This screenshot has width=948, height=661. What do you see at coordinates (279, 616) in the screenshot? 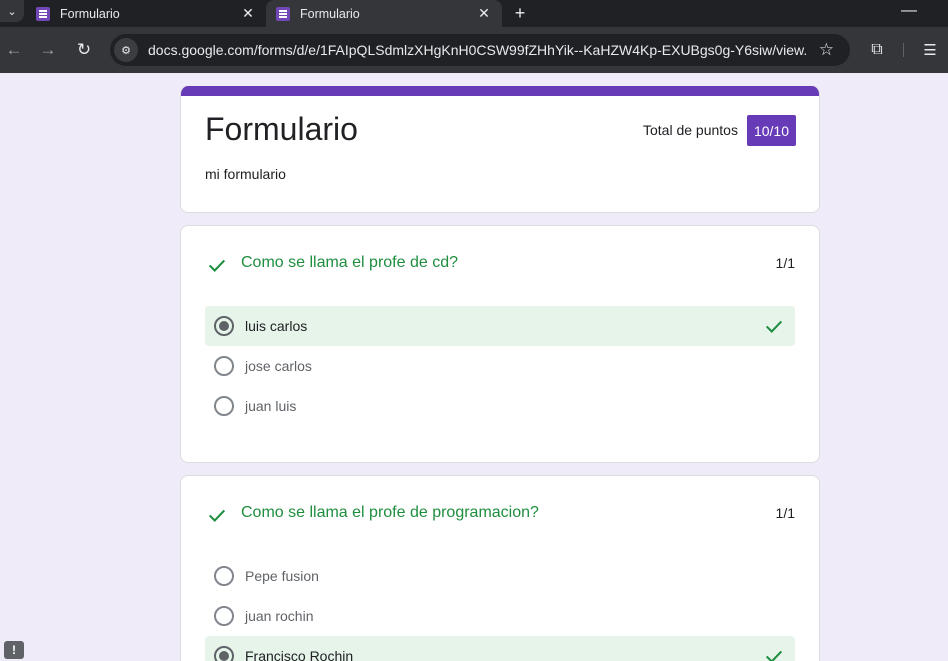
I see `option-label: juan rochin` at bounding box center [279, 616].